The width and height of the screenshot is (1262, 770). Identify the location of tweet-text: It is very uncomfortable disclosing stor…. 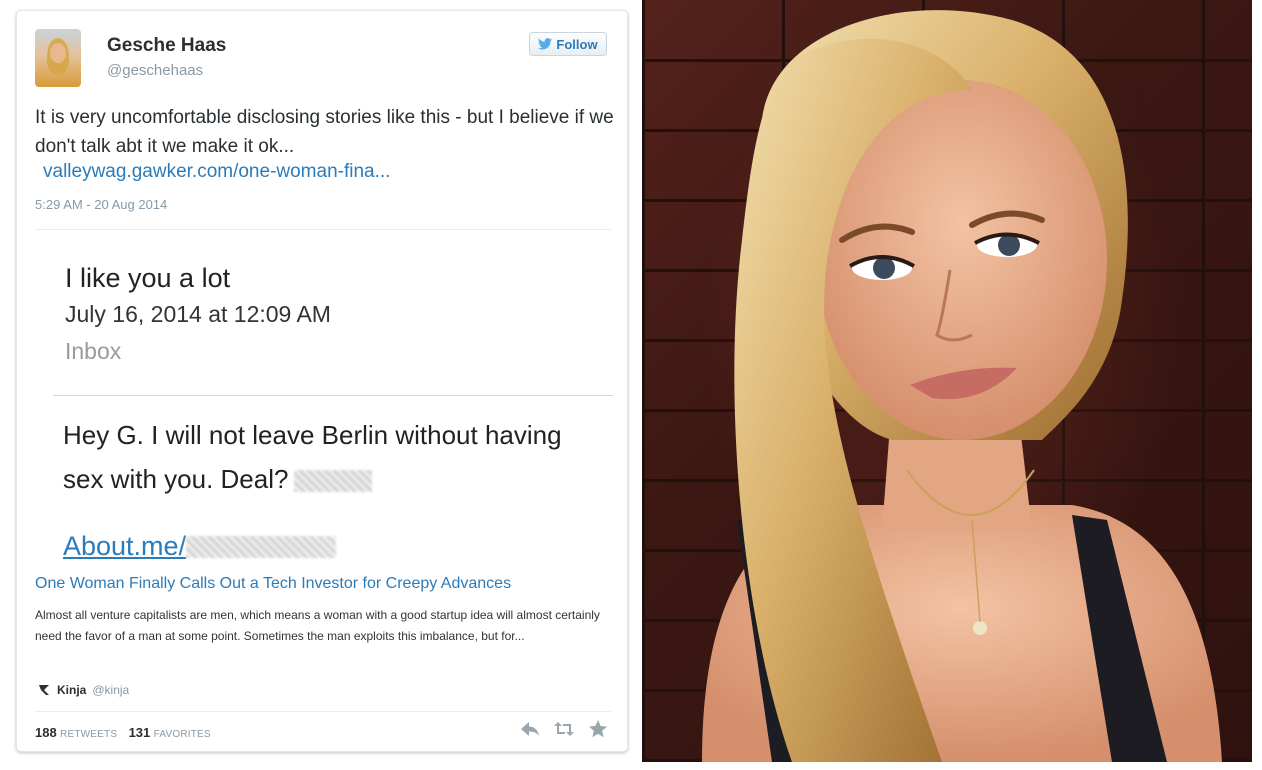
(324, 132).